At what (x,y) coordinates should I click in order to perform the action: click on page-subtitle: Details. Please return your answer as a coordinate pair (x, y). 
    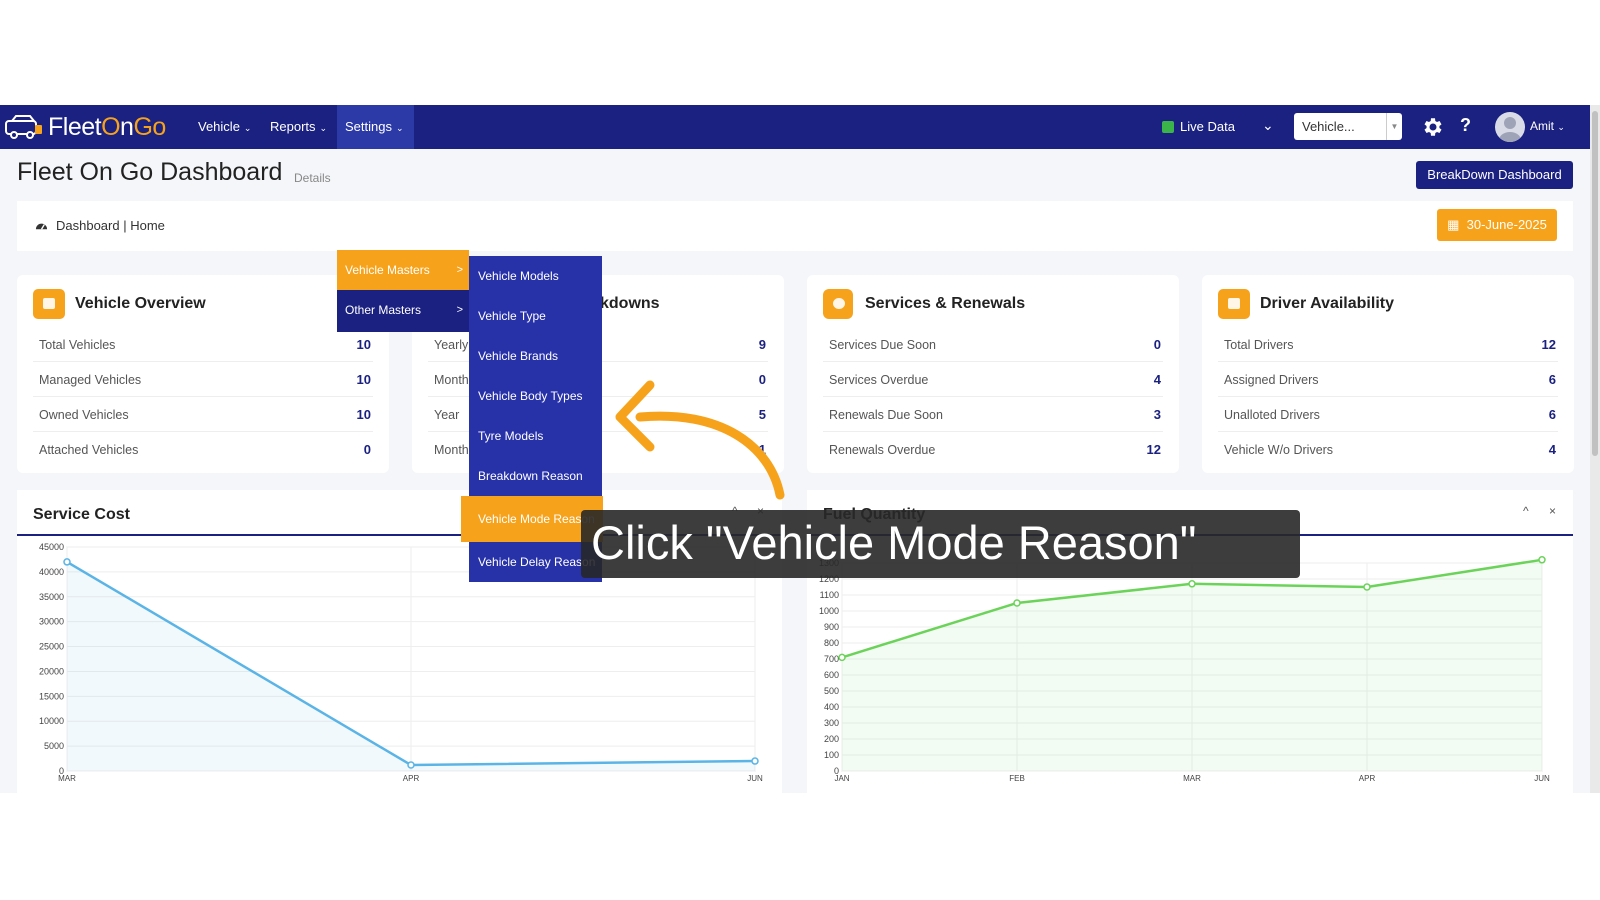
    Looking at the image, I should click on (312, 178).